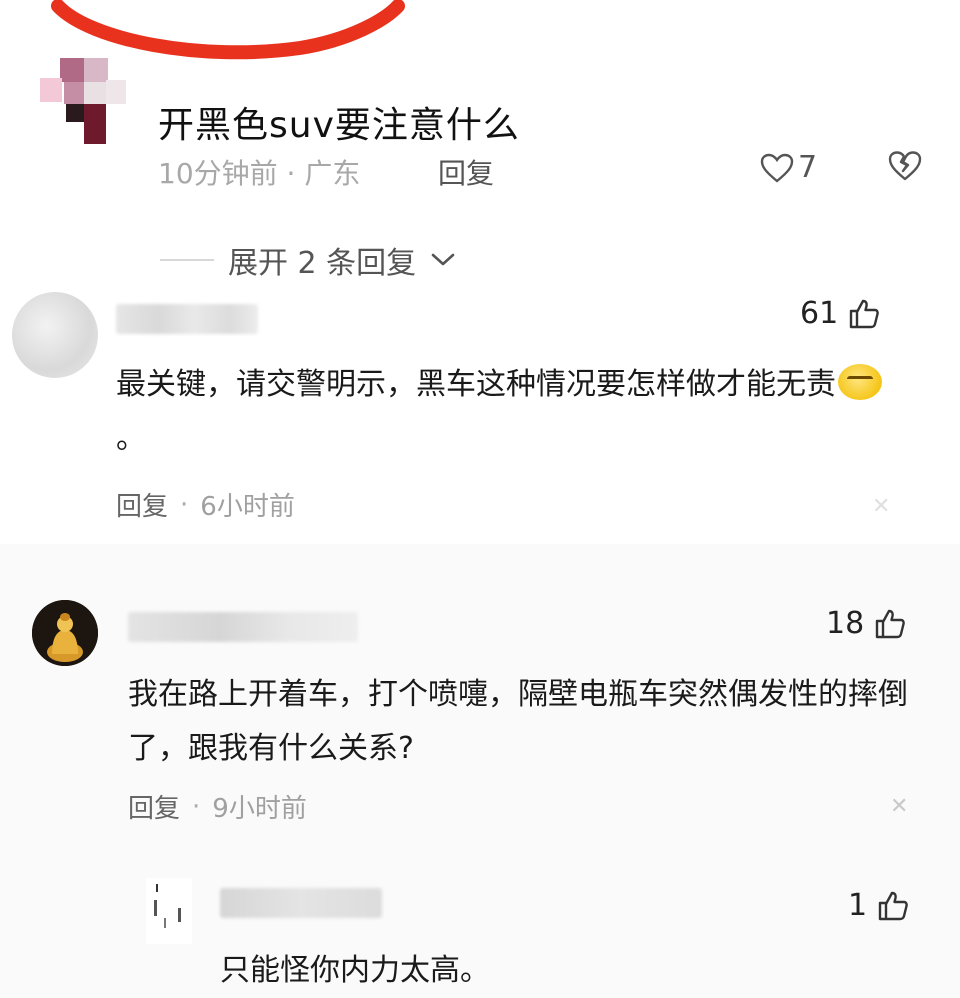 This screenshot has width=960, height=998. What do you see at coordinates (339, 125) in the screenshot?
I see `post-title: 开黑色suv要注意什么` at bounding box center [339, 125].